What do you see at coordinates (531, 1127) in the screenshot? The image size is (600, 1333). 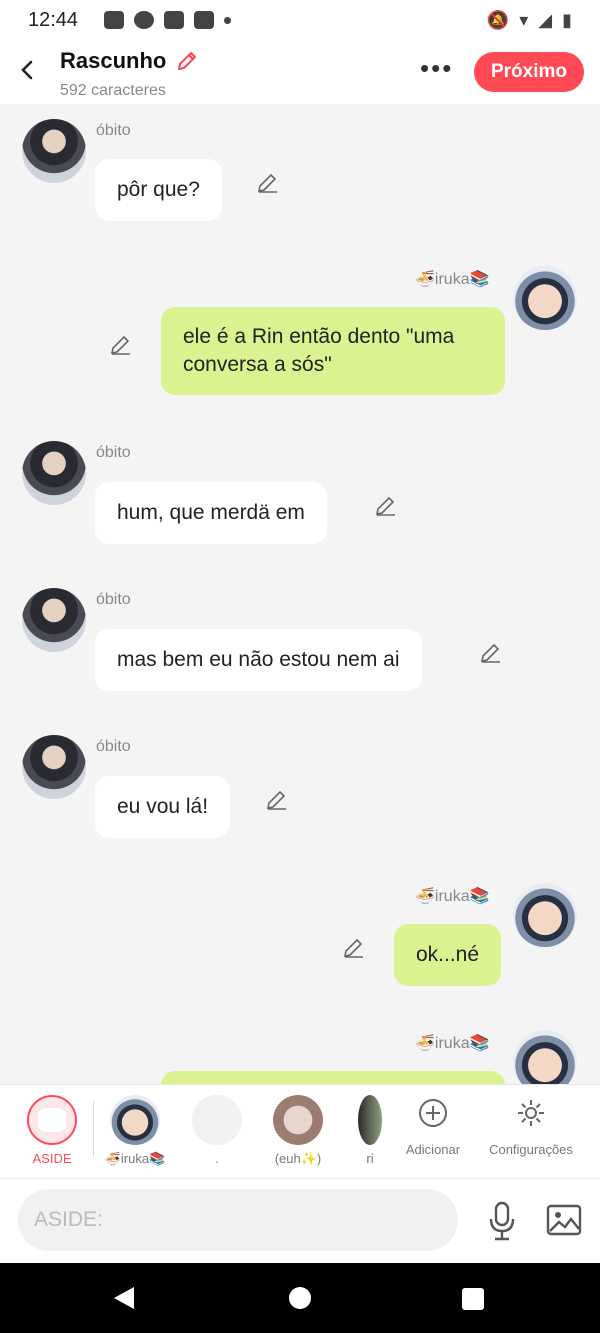 I see `settings-button: Configurações` at bounding box center [531, 1127].